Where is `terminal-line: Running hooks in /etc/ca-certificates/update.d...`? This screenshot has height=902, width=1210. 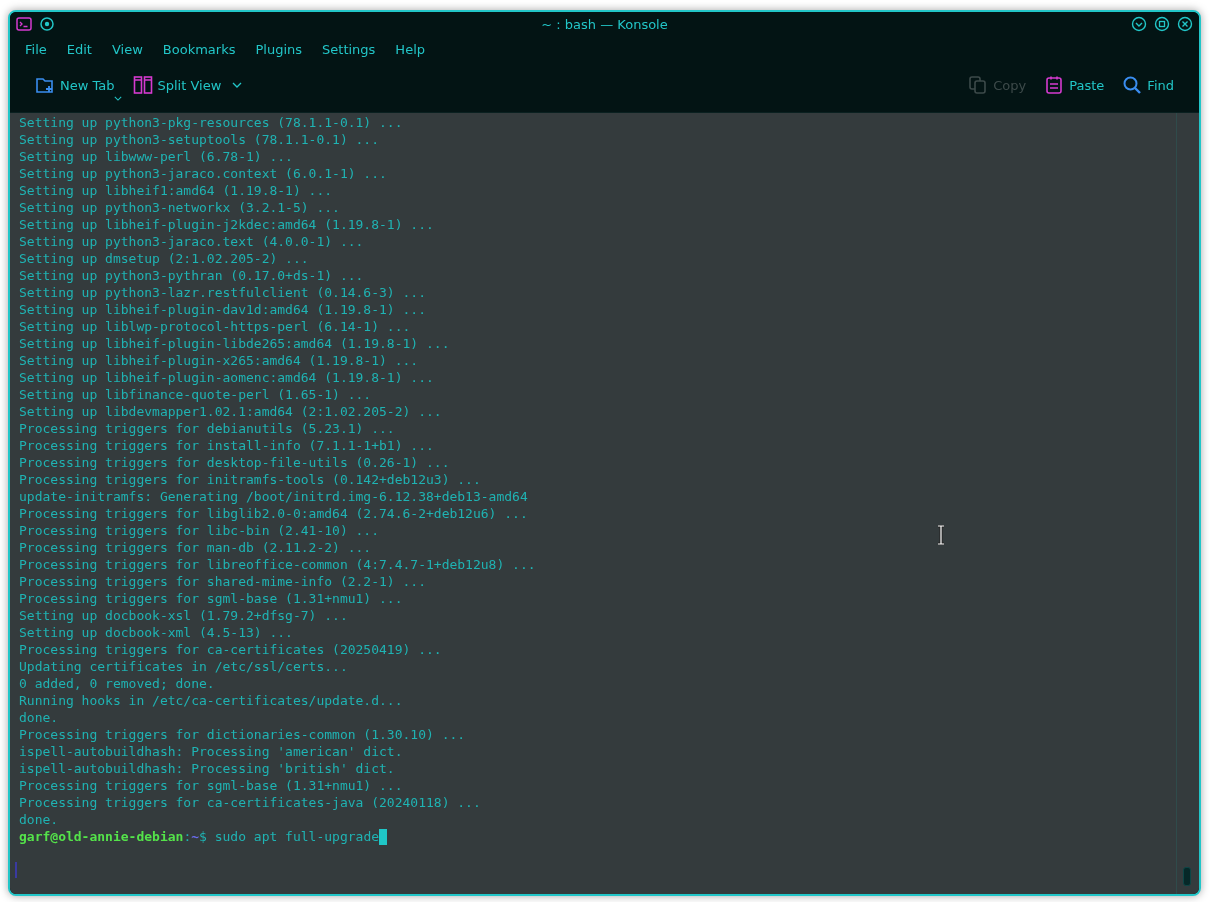
terminal-line: Running hooks in /etc/ca-certificates/update.d... is located at coordinates (211, 700).